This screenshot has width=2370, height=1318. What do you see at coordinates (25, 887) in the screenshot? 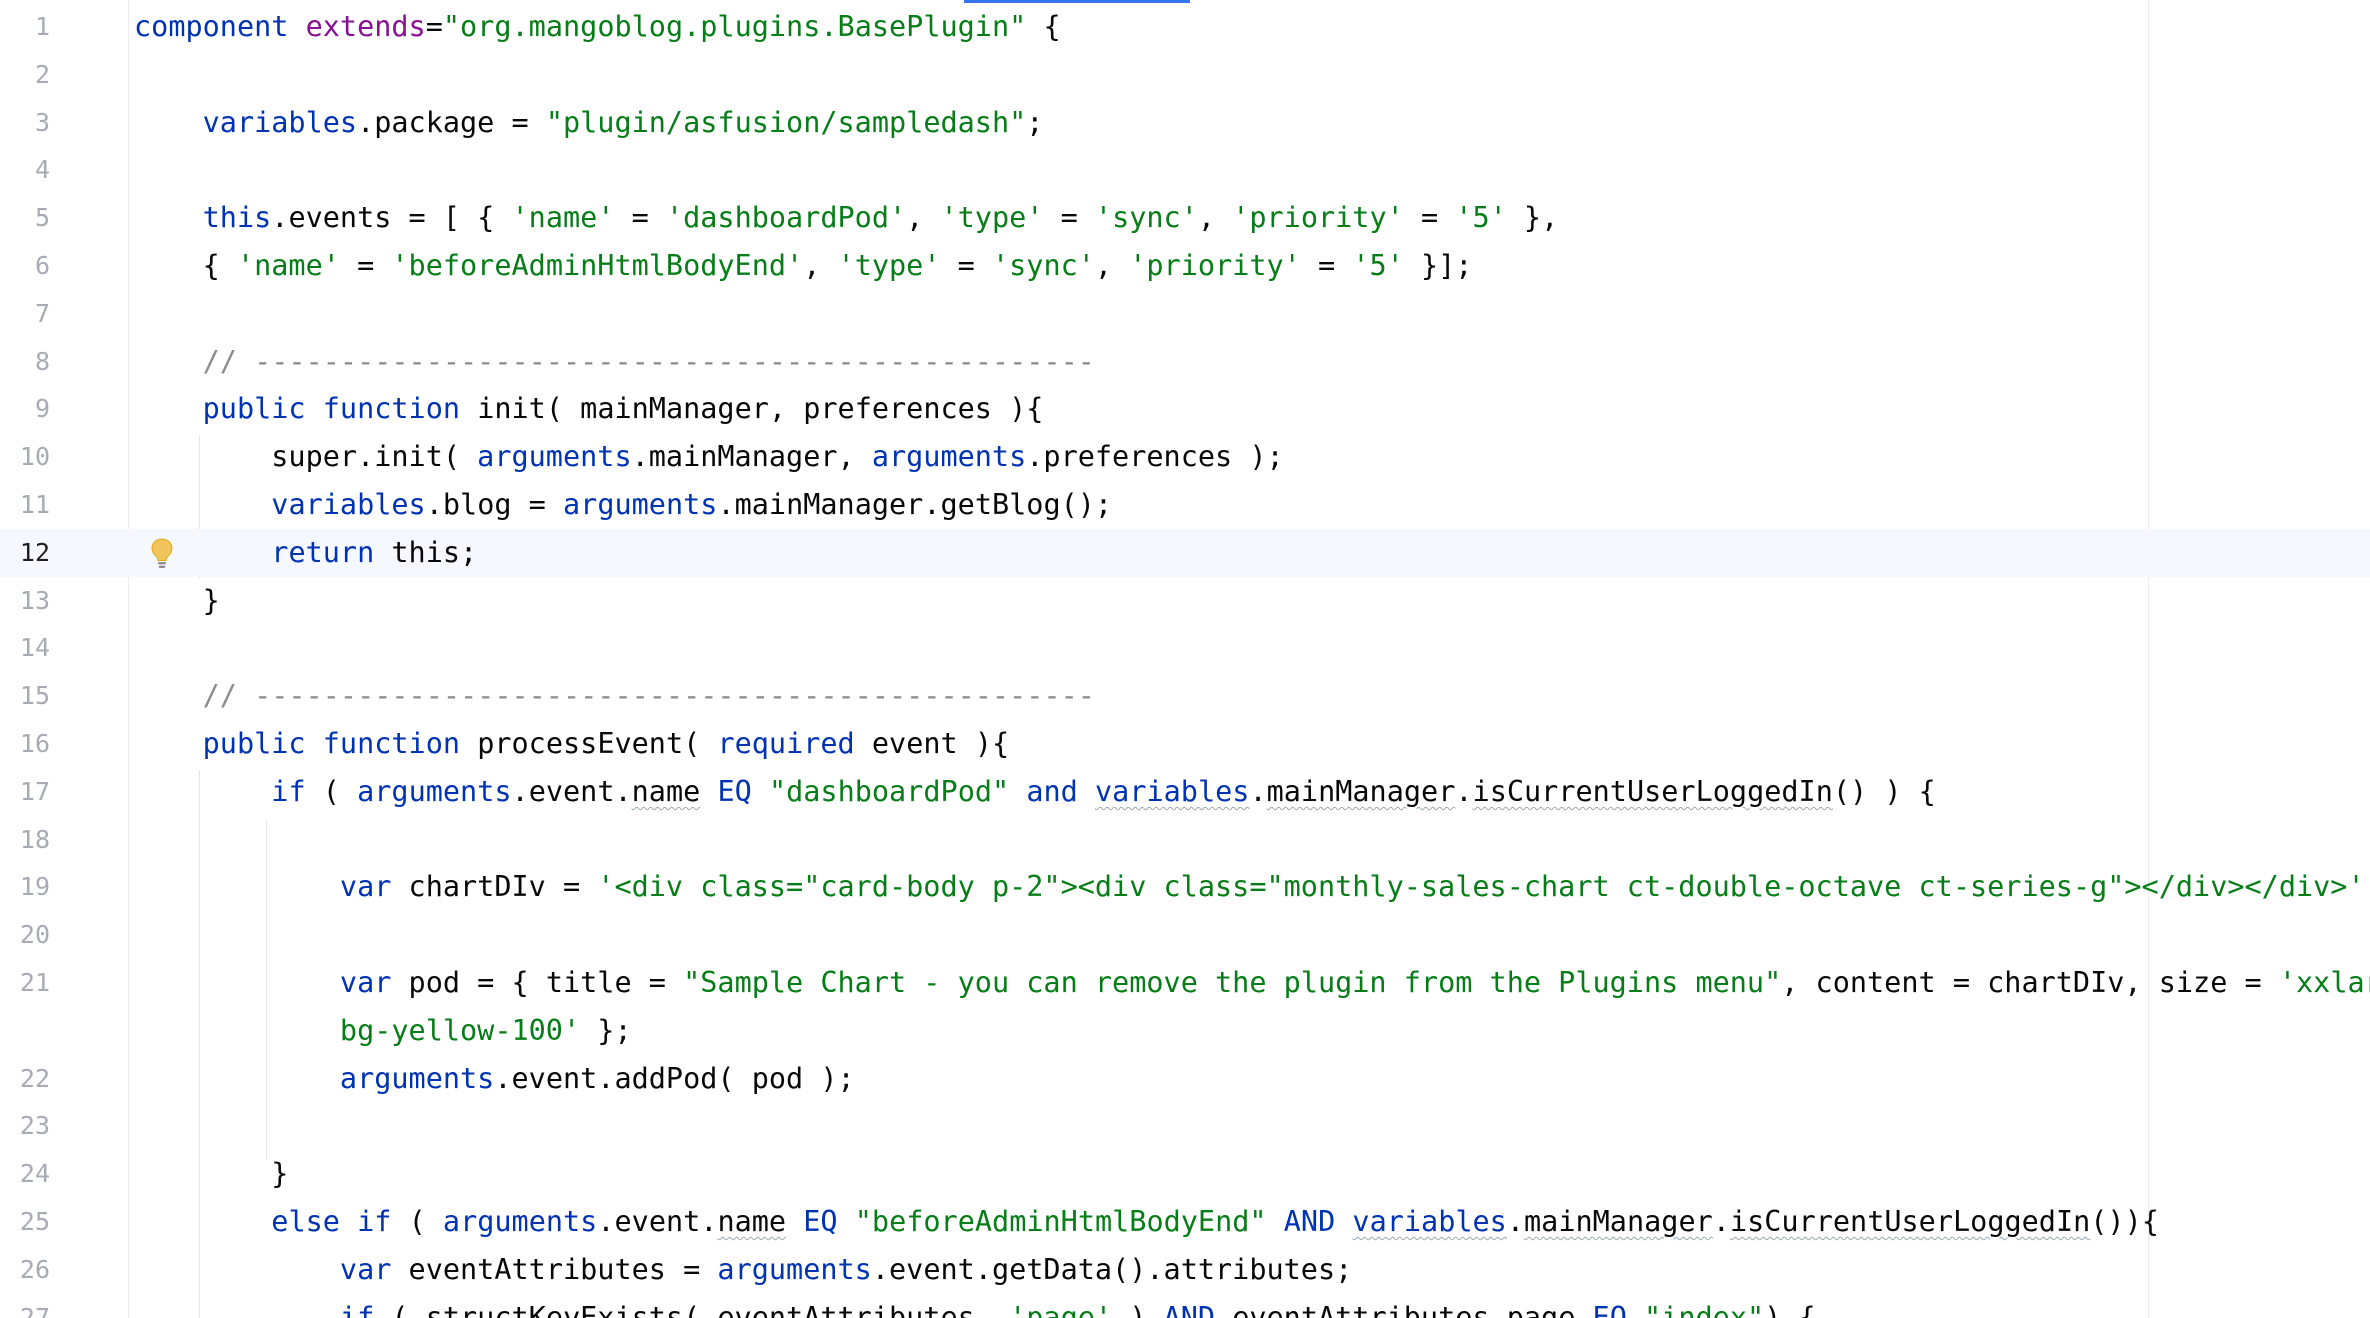
I see `line-number: 19` at bounding box center [25, 887].